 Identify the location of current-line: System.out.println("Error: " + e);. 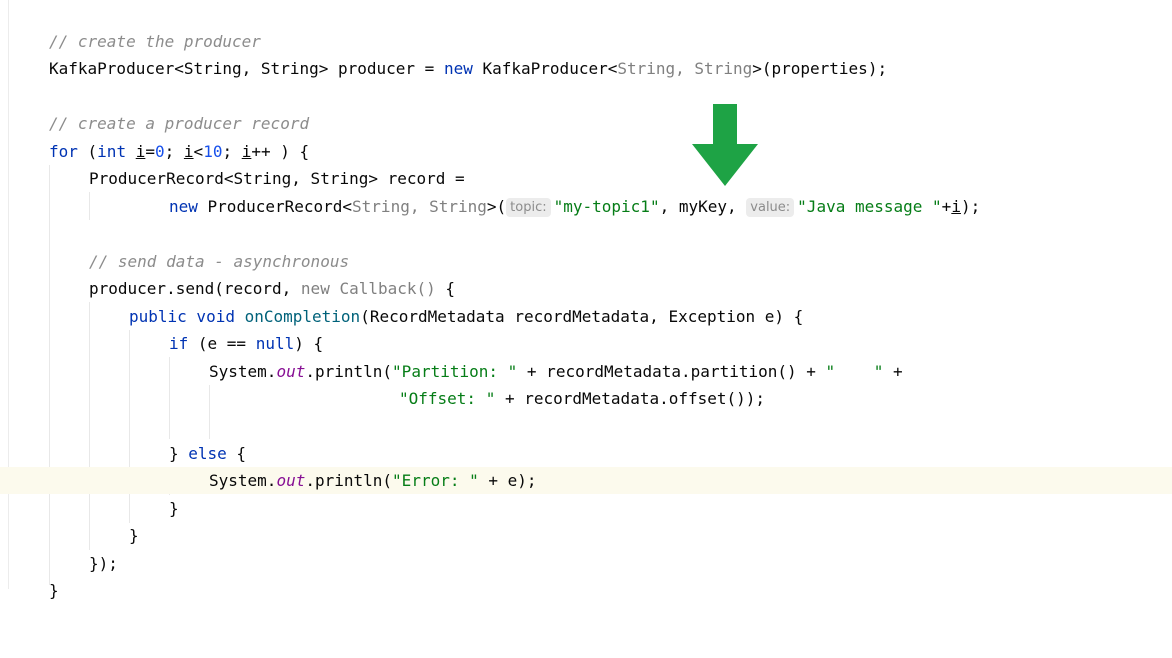
(586, 480).